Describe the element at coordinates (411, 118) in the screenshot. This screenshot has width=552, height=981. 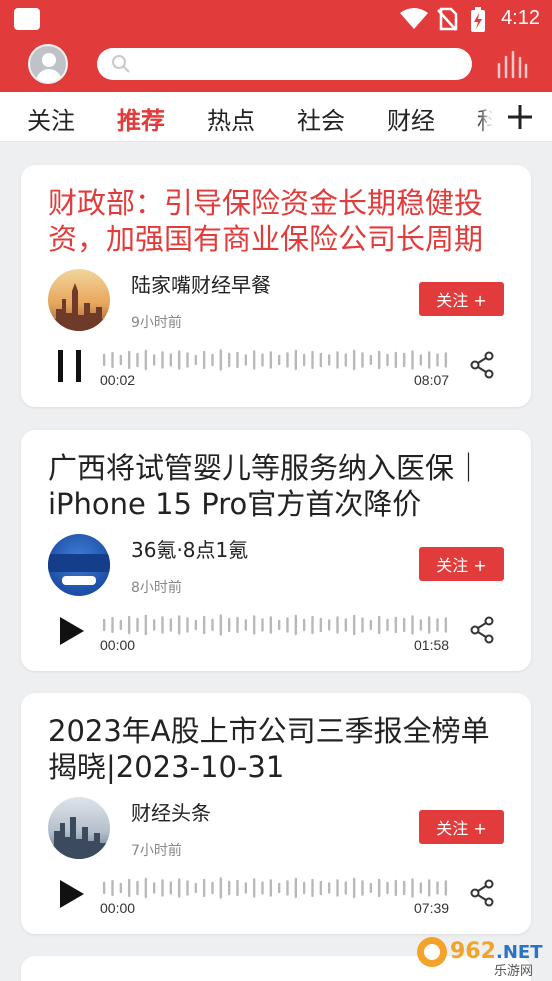
I see `tab-finance: 财经` at that location.